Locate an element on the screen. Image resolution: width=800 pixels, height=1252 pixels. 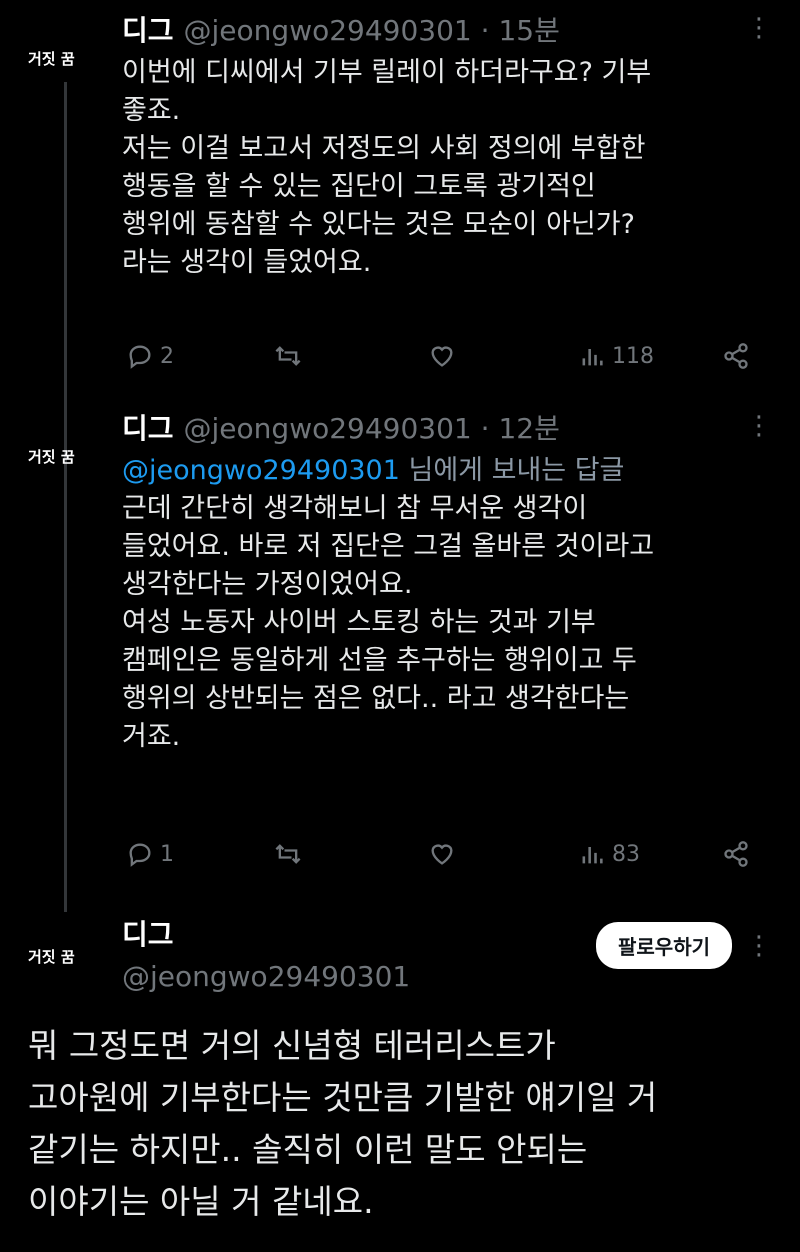
reply-button: 2 is located at coordinates (150, 356).